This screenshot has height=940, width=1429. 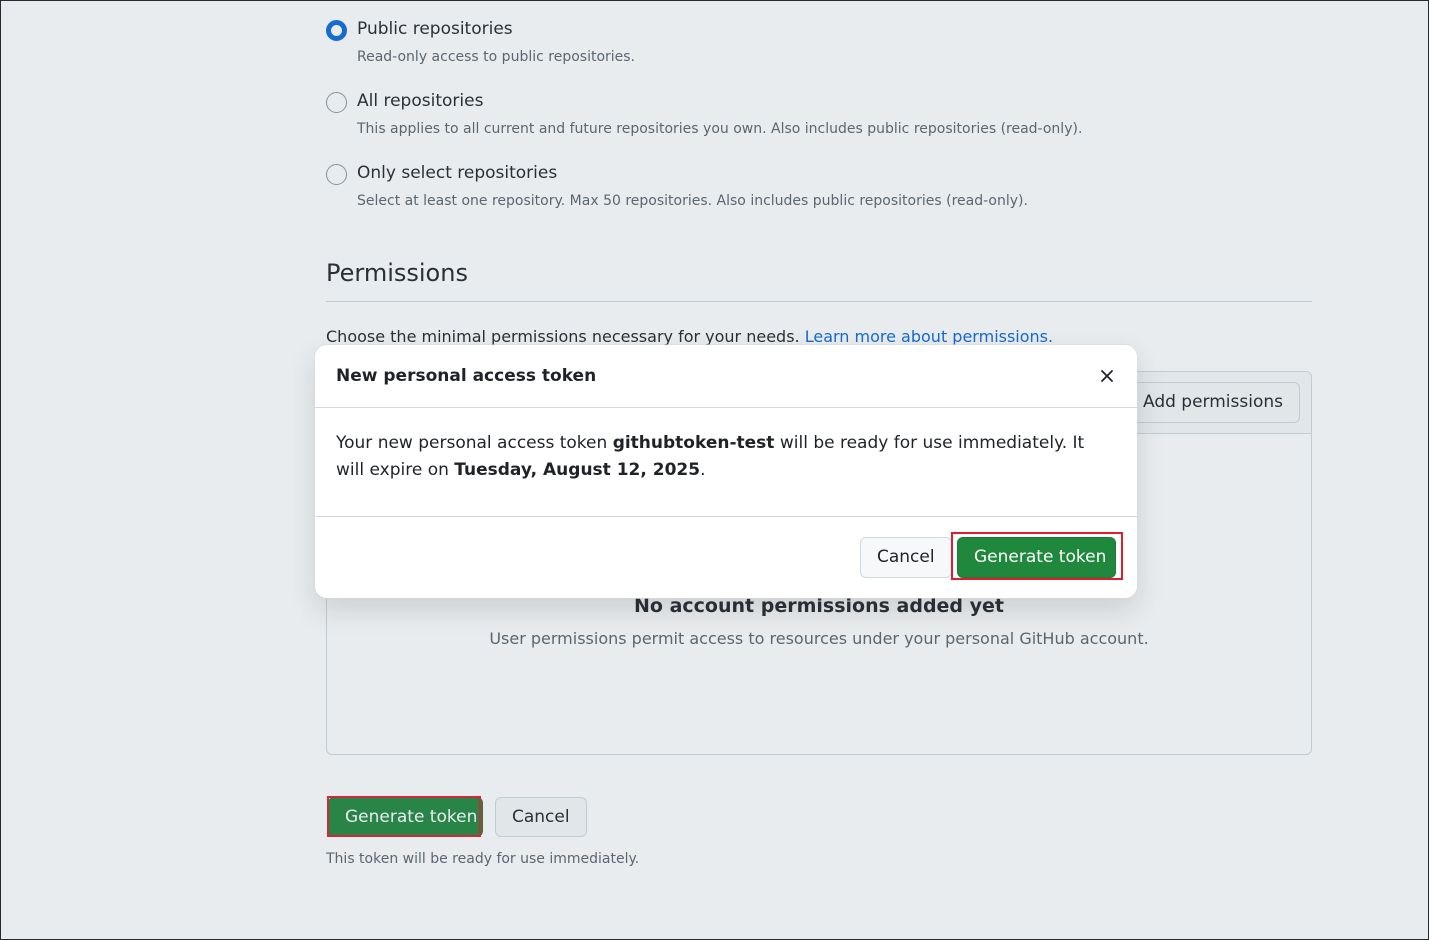 I want to click on dialog-title: New personal access token, so click(x=466, y=376).